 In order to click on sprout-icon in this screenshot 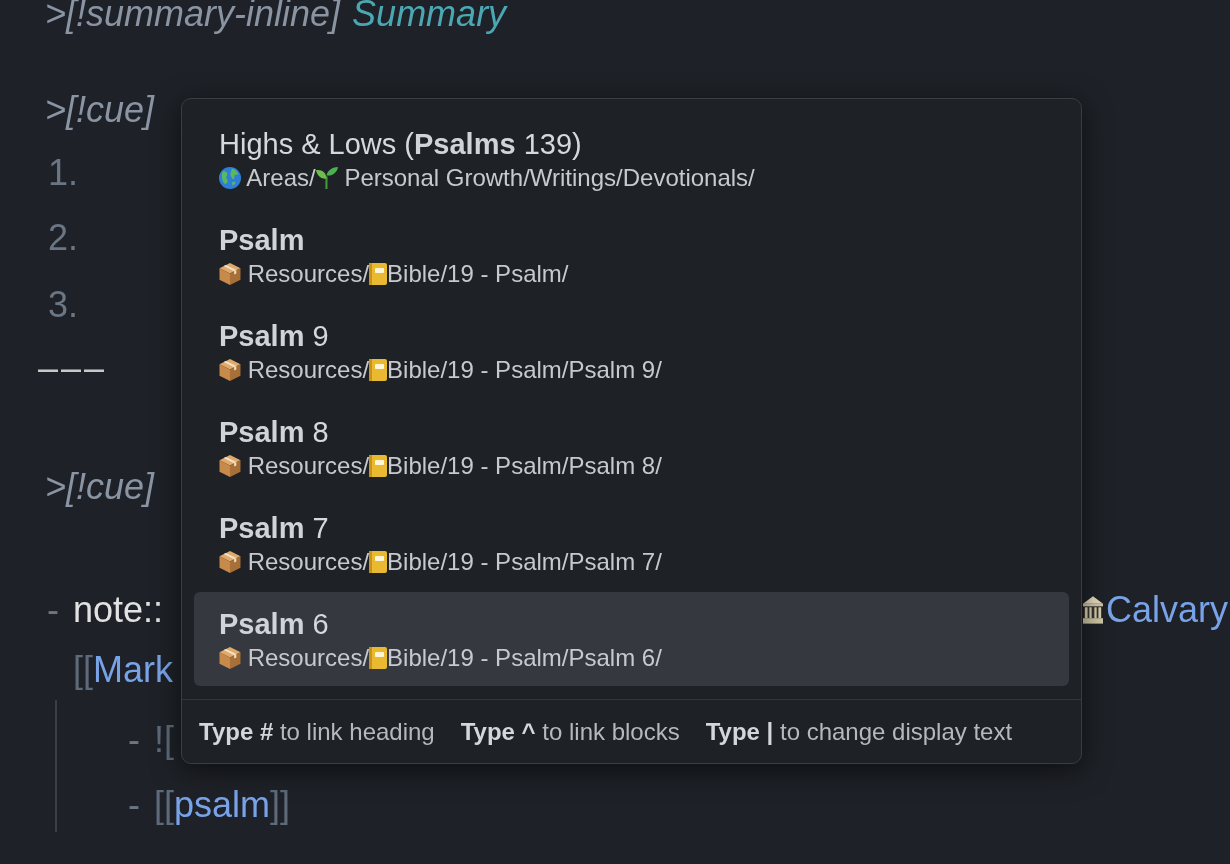, I will do `click(326, 178)`.